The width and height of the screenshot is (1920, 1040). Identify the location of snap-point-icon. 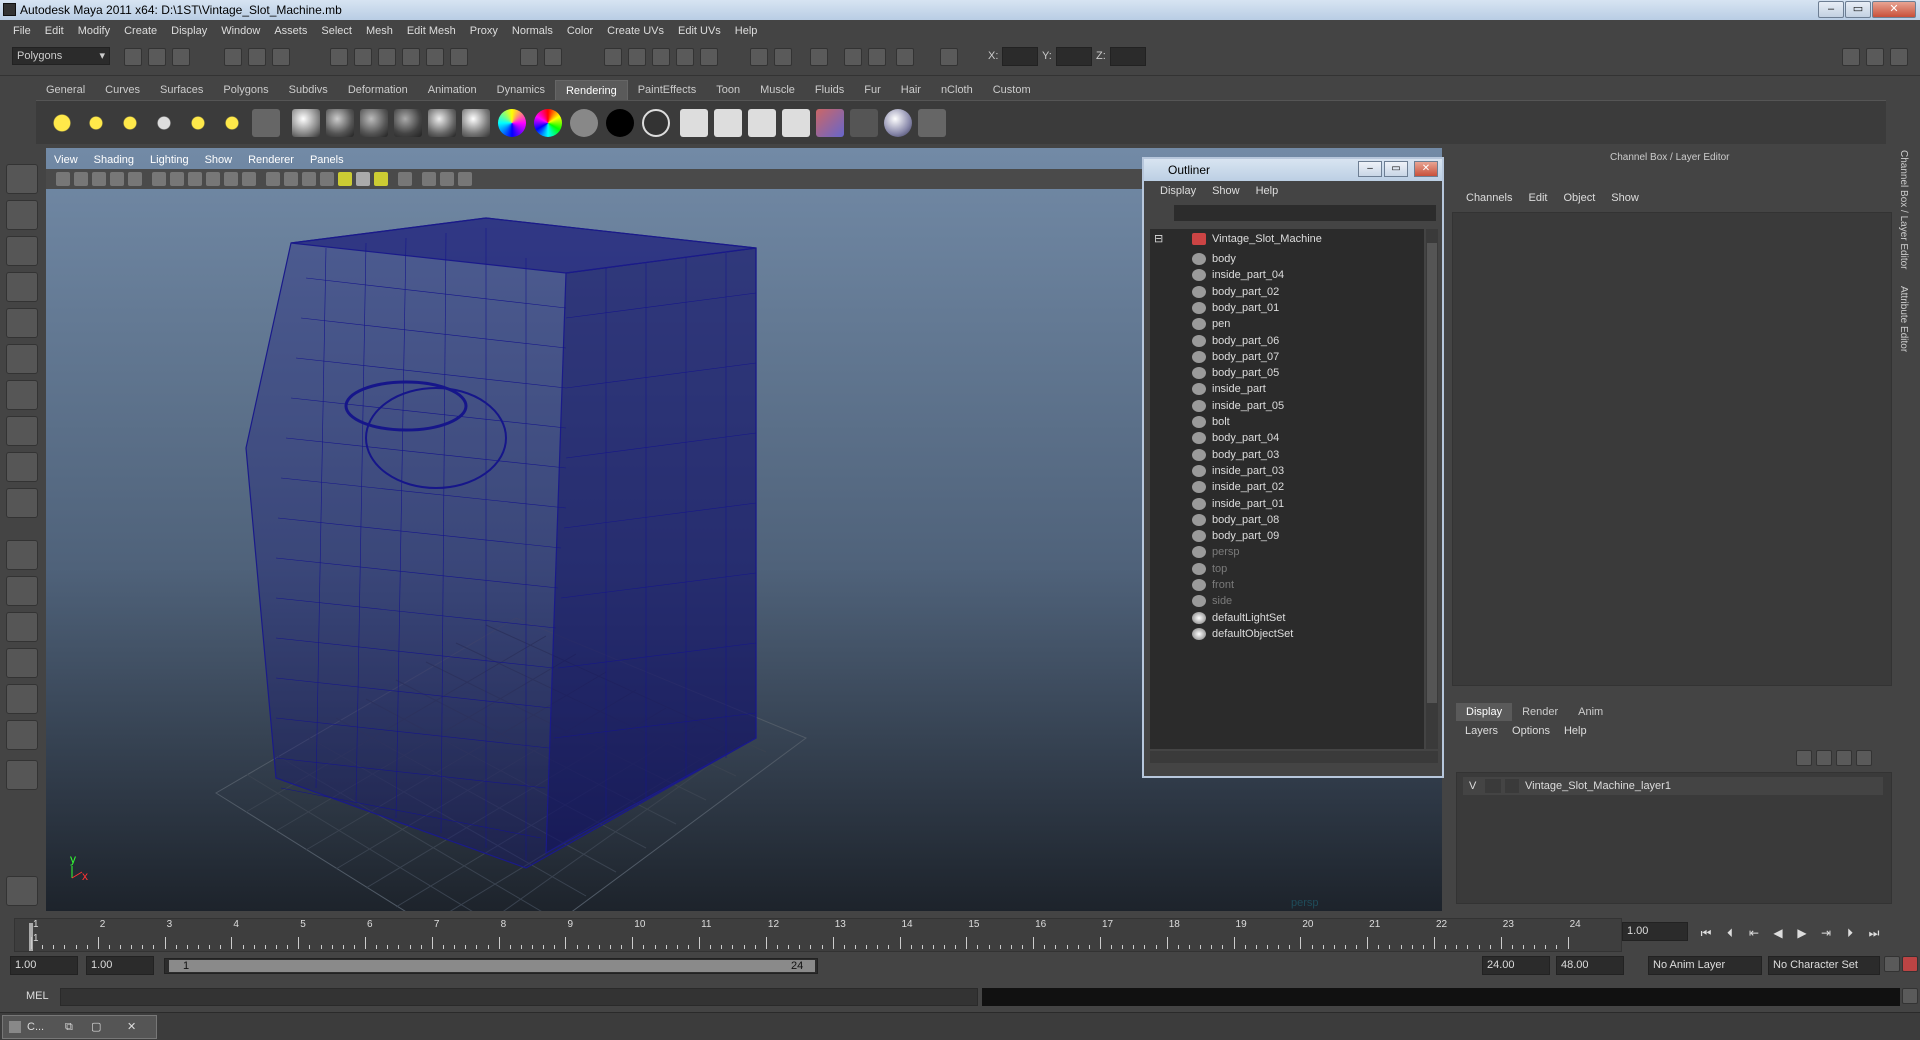
(387, 57).